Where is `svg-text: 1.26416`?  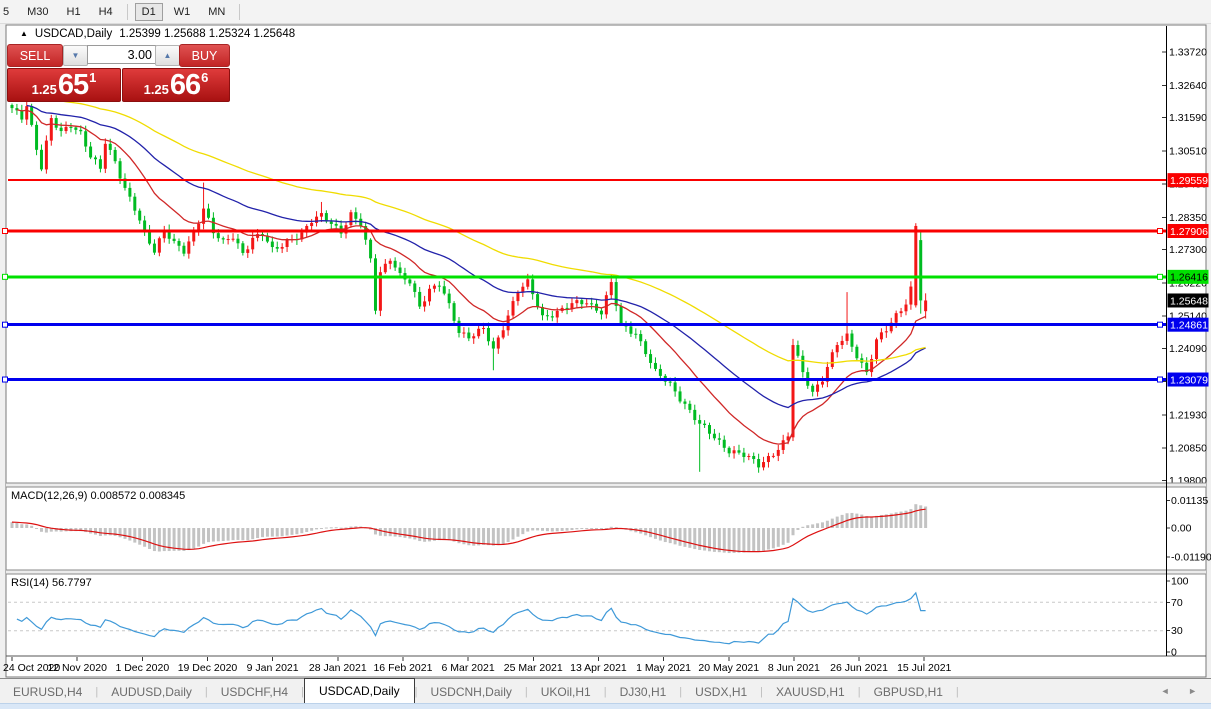 svg-text: 1.26416 is located at coordinates (1189, 278).